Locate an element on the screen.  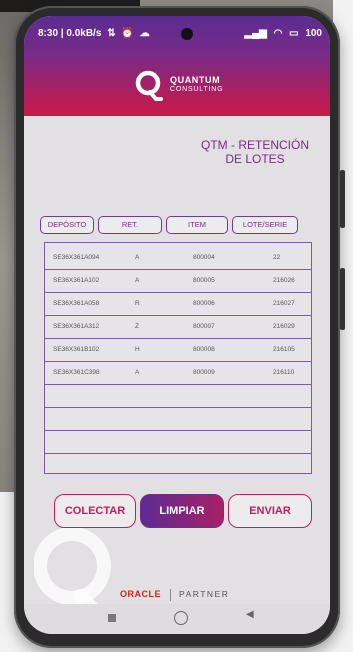
battery-icon: ▭ is located at coordinates (294, 33).